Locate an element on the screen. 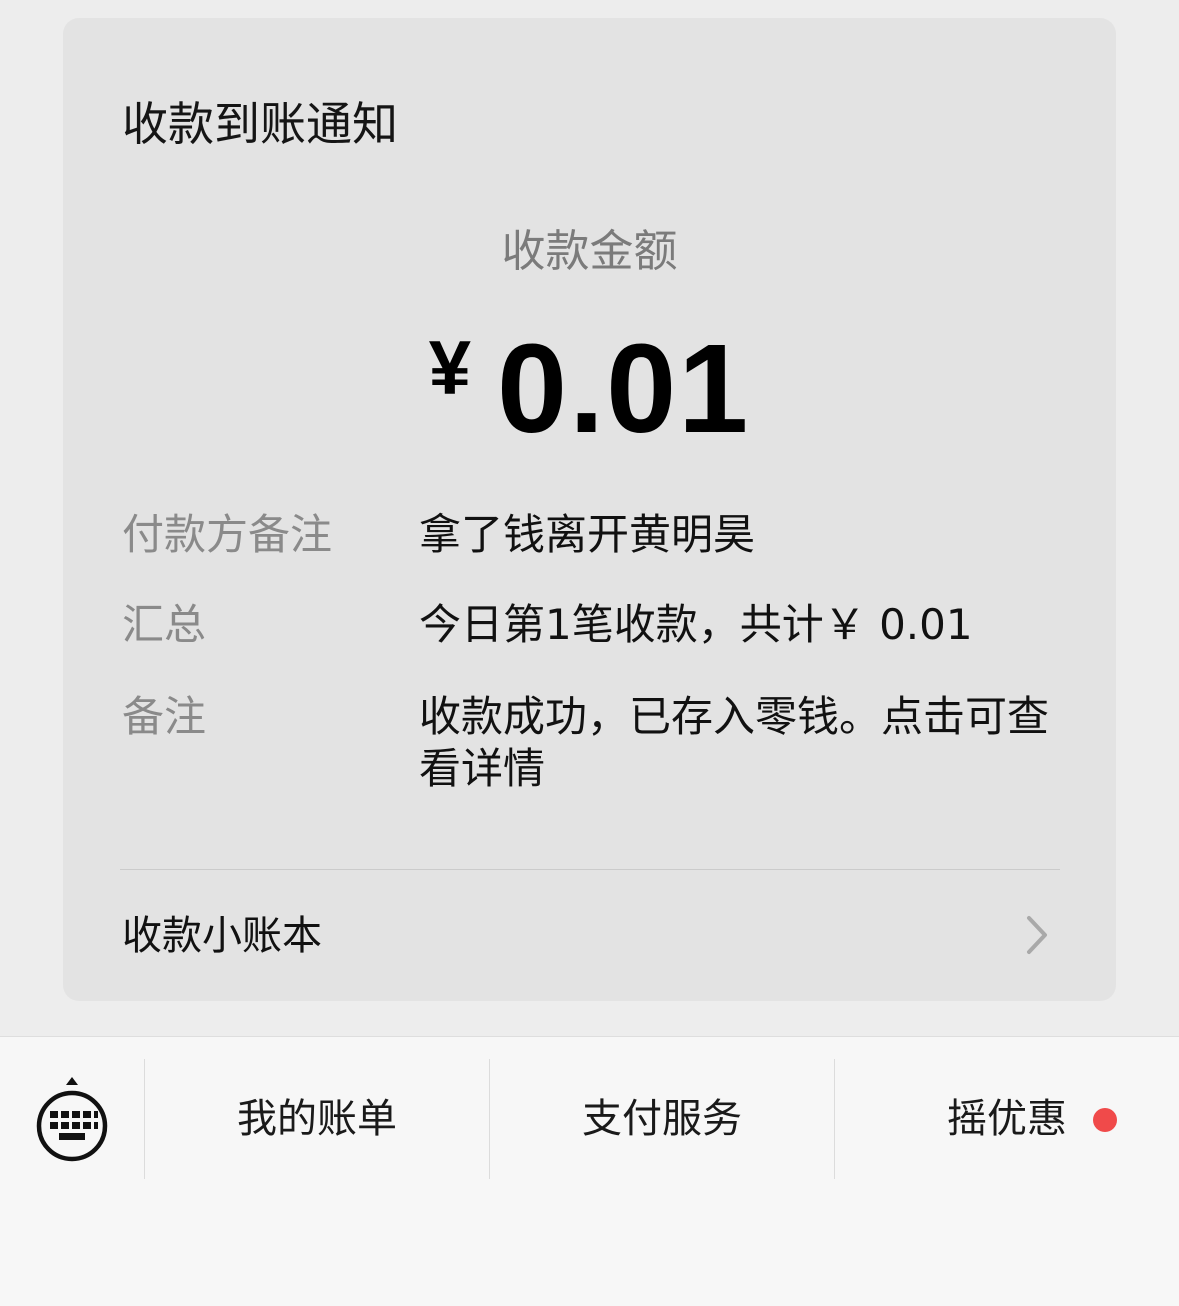 This screenshot has height=1306, width=1179. card-title: 收款到账通知 is located at coordinates (260, 124).